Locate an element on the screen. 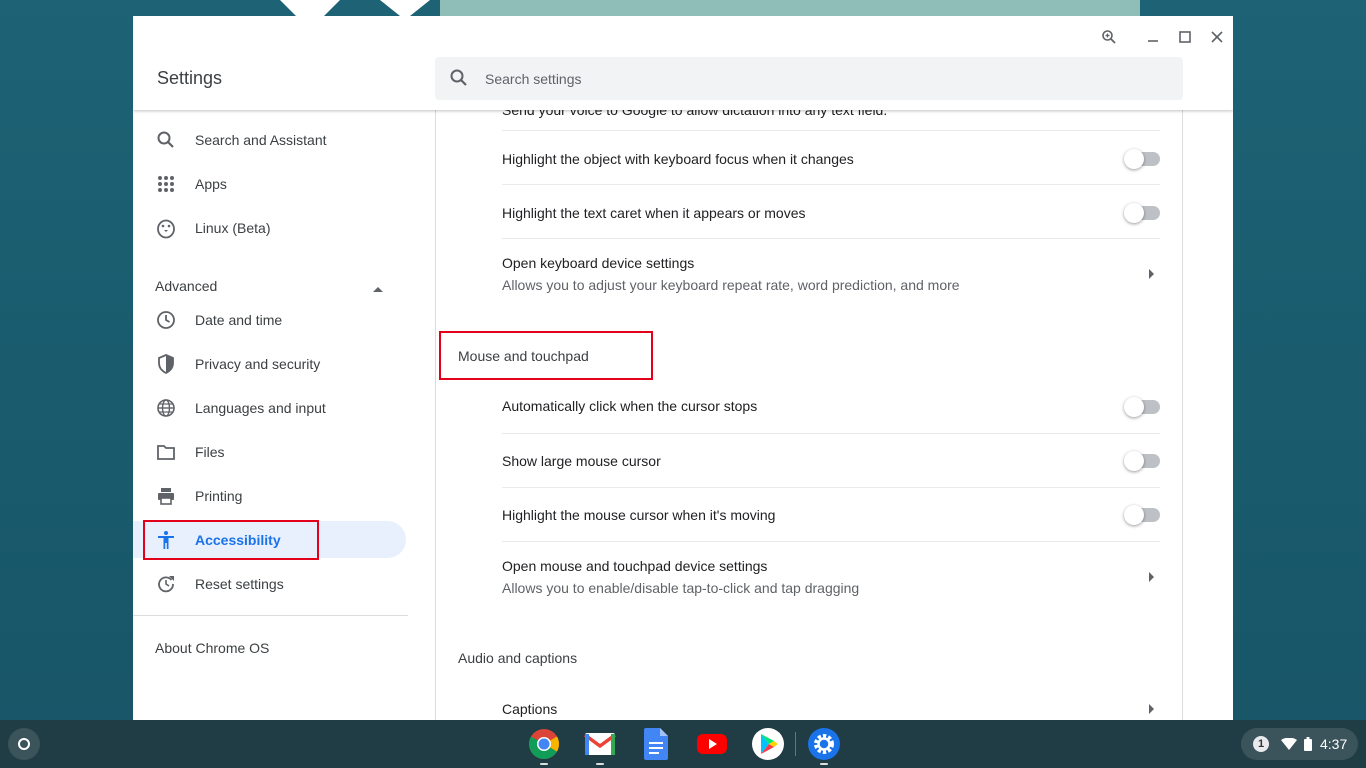  sidebar-item-label: Accessibility is located at coordinates (238, 539).